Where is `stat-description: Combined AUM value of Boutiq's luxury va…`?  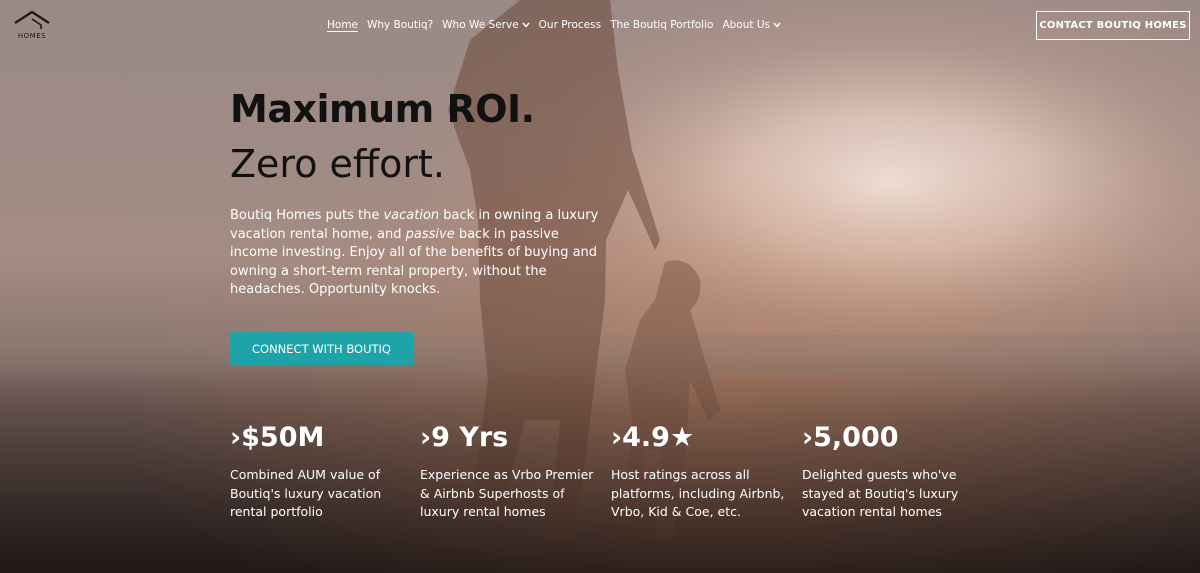 stat-description: Combined AUM value of Boutiq's luxury va… is located at coordinates (306, 493).